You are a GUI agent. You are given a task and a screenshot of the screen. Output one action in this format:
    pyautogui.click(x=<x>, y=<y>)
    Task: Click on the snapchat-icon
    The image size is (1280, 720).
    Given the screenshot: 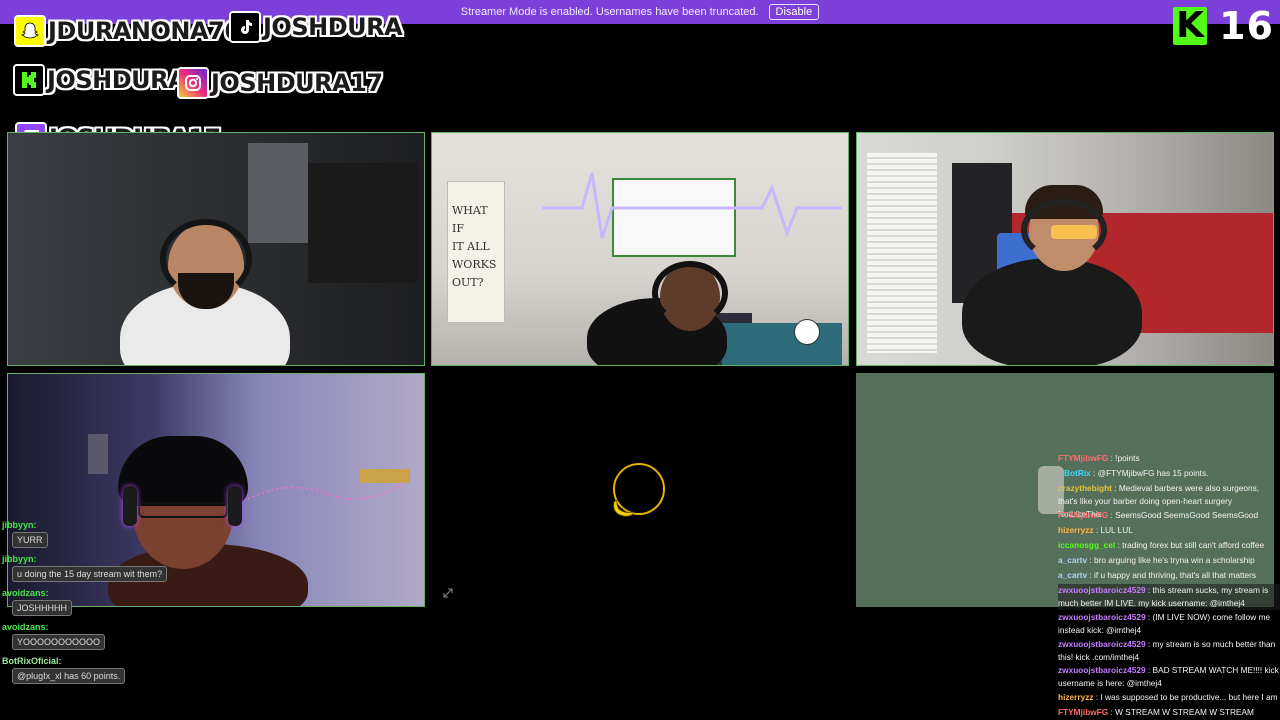 What is the action you would take?
    pyautogui.click(x=30, y=31)
    